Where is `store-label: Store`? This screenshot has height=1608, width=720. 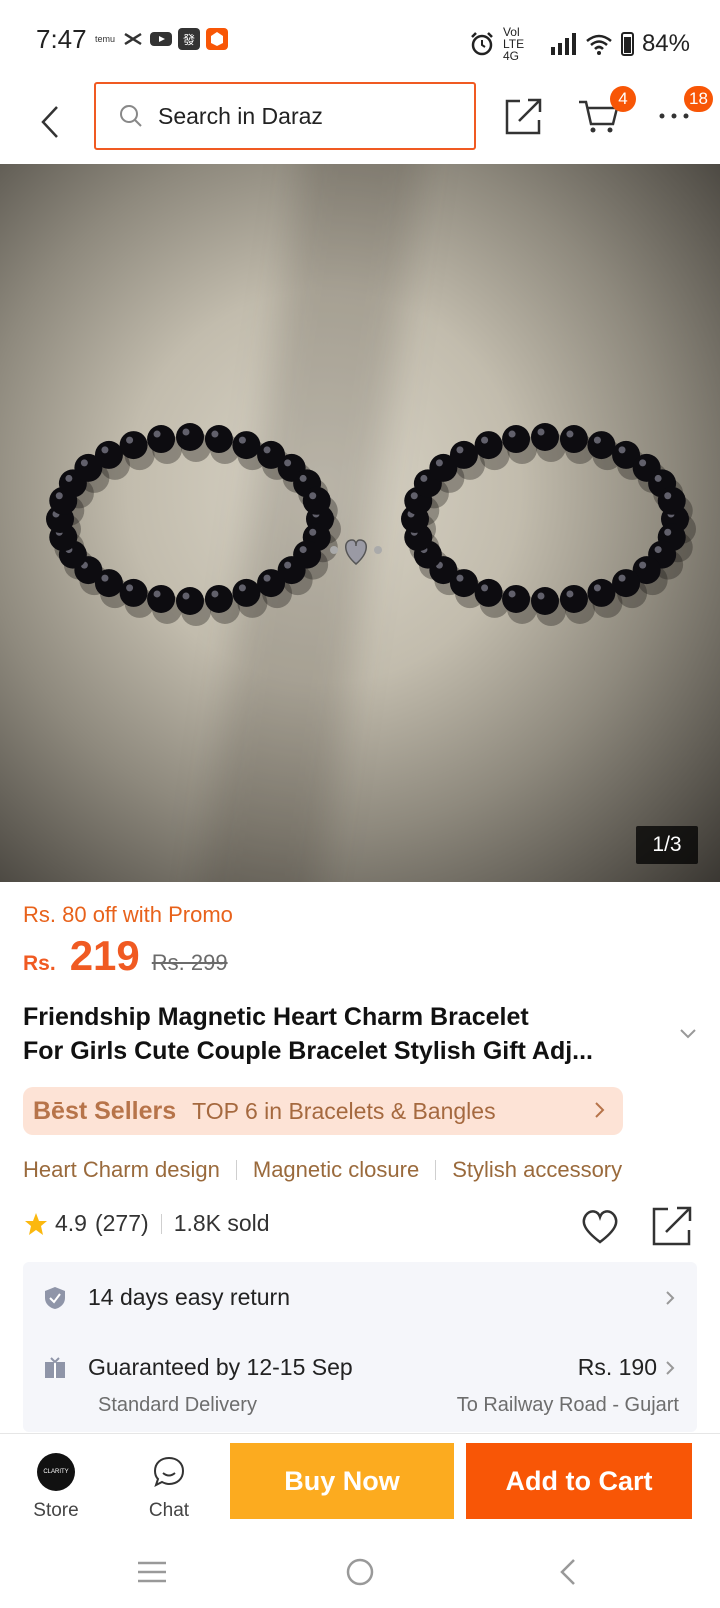
store-label: Store is located at coordinates (56, 1510).